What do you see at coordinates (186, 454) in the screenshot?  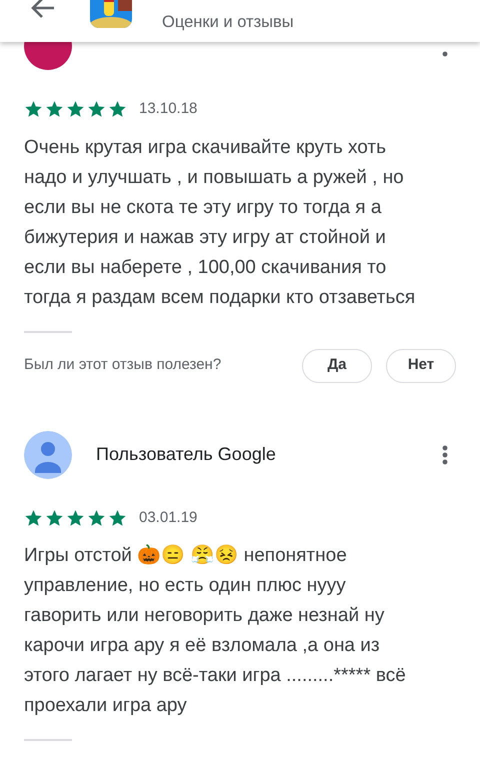 I see `author-name: Пользователь Google` at bounding box center [186, 454].